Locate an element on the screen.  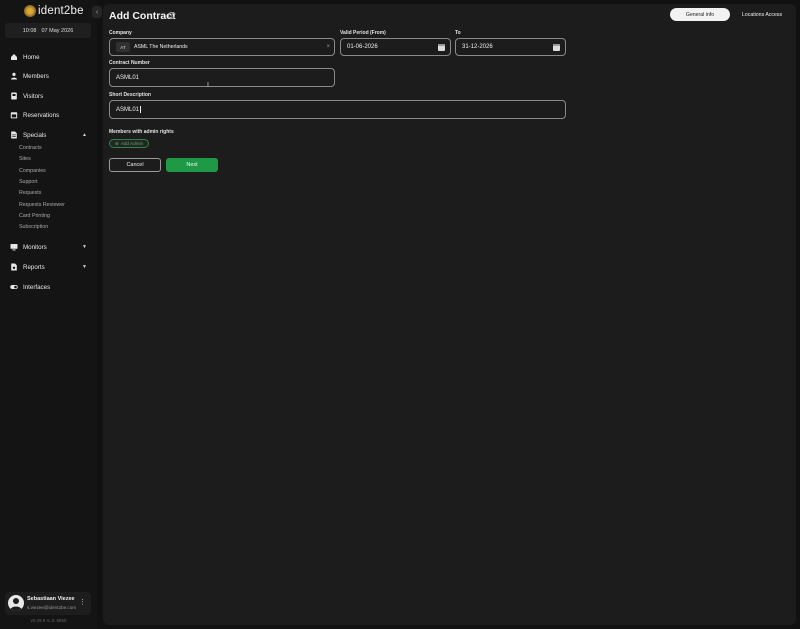
sidebar-item-interfaces: Interfaces is located at coordinates (51, 287).